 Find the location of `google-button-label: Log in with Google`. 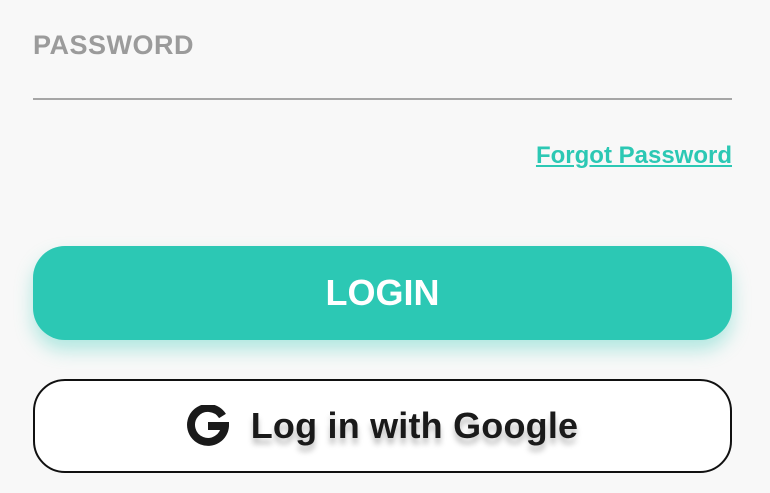

google-button-label: Log in with Google is located at coordinates (414, 425).